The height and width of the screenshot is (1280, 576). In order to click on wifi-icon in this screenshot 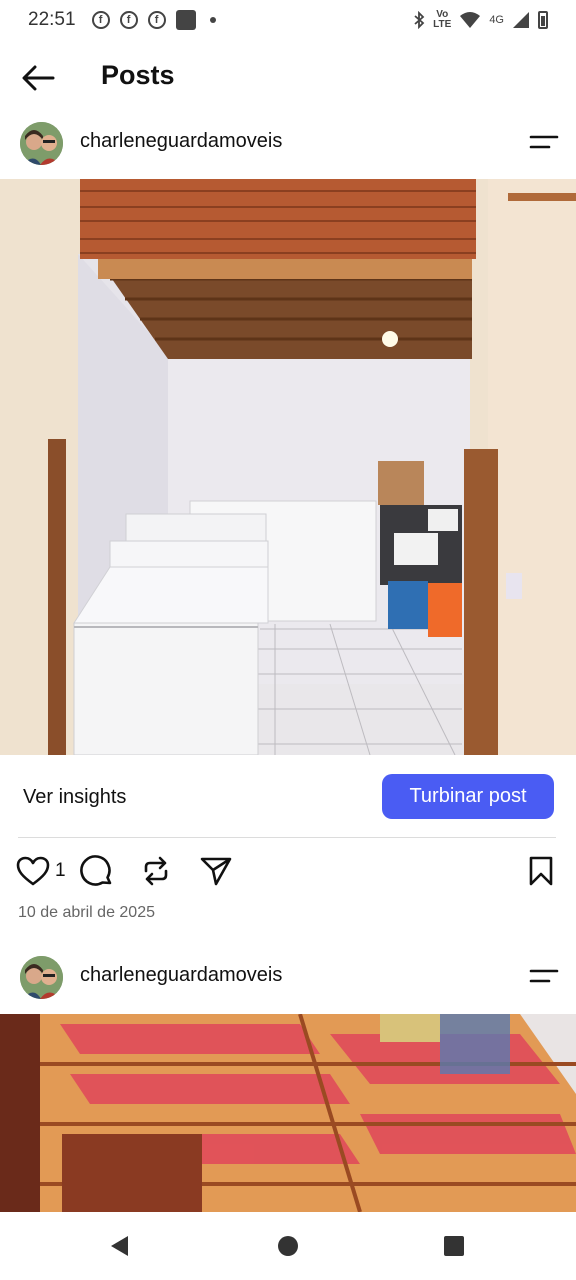, I will do `click(470, 20)`.